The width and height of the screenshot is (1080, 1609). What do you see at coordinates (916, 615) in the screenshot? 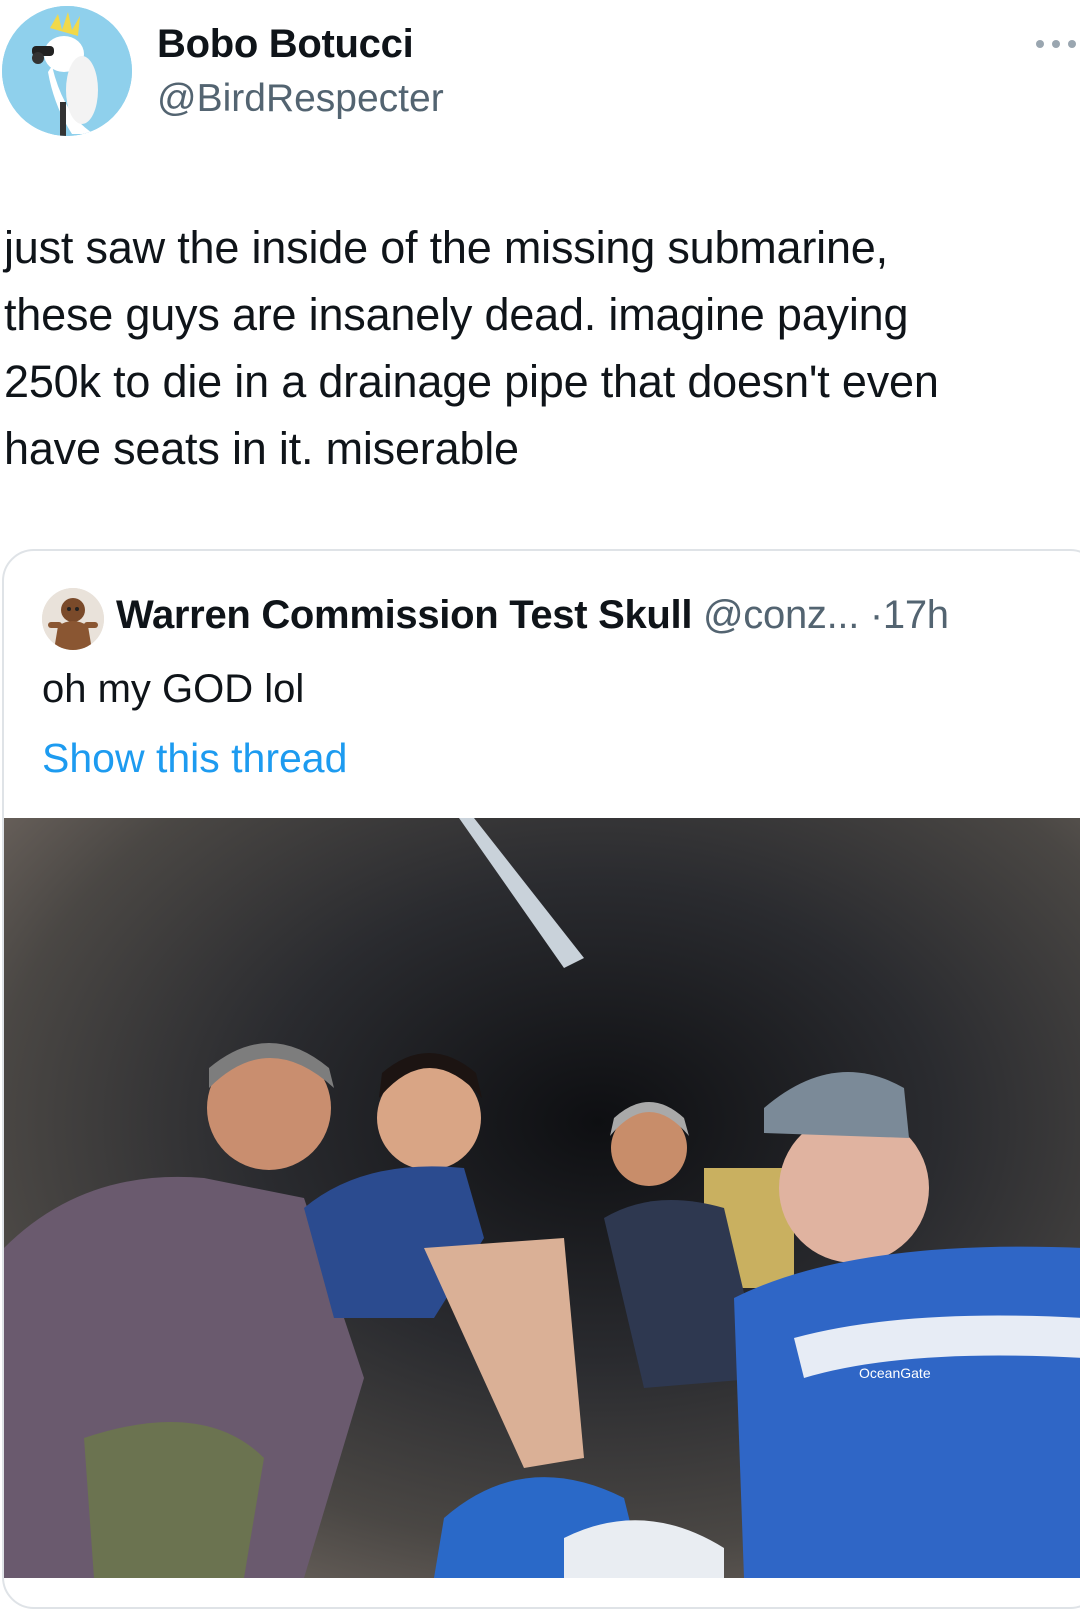
I see `quoted-timestamp: 17h` at bounding box center [916, 615].